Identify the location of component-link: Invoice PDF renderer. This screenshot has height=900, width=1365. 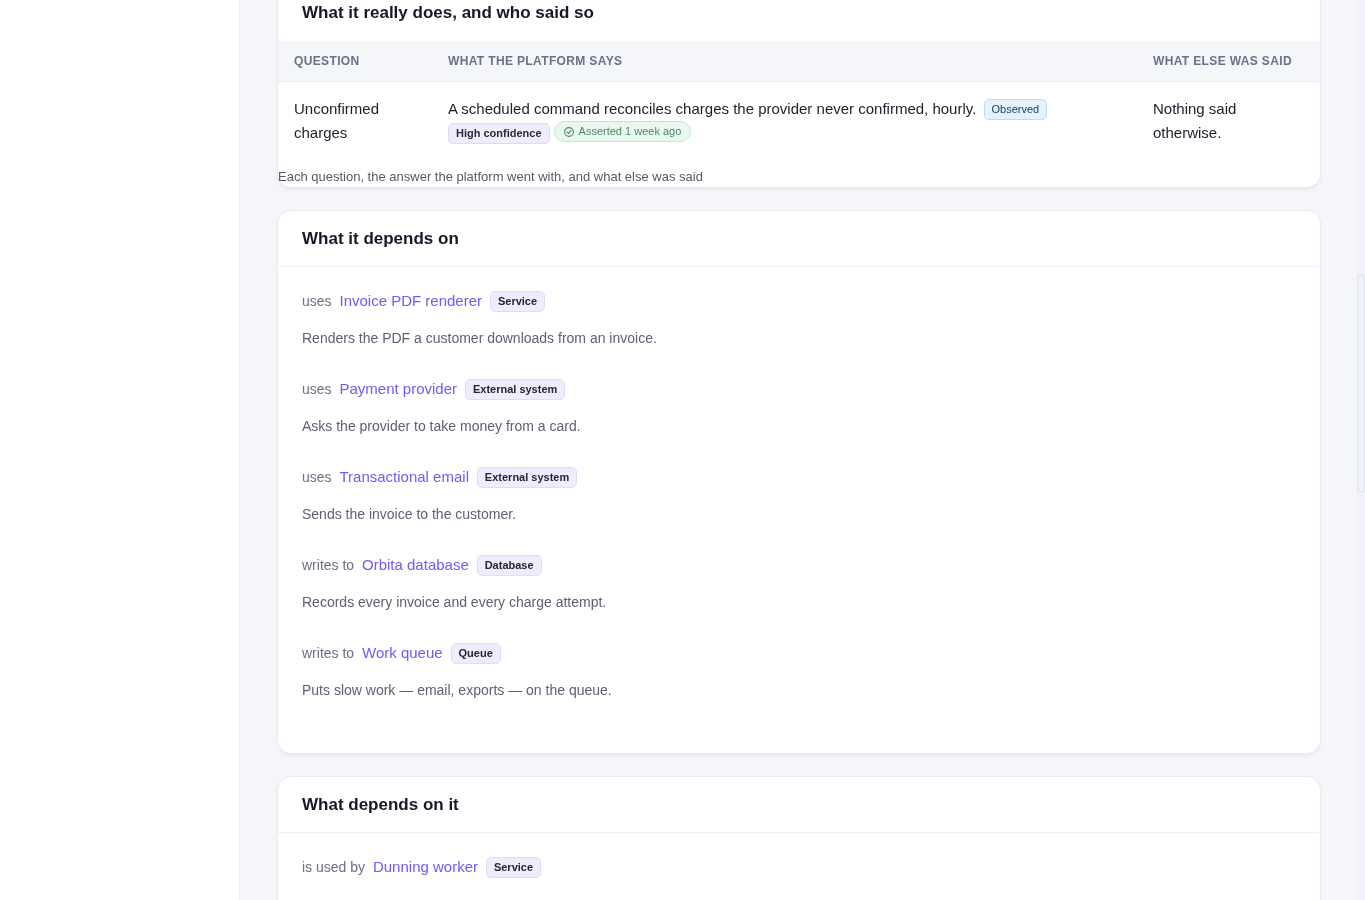
(411, 300).